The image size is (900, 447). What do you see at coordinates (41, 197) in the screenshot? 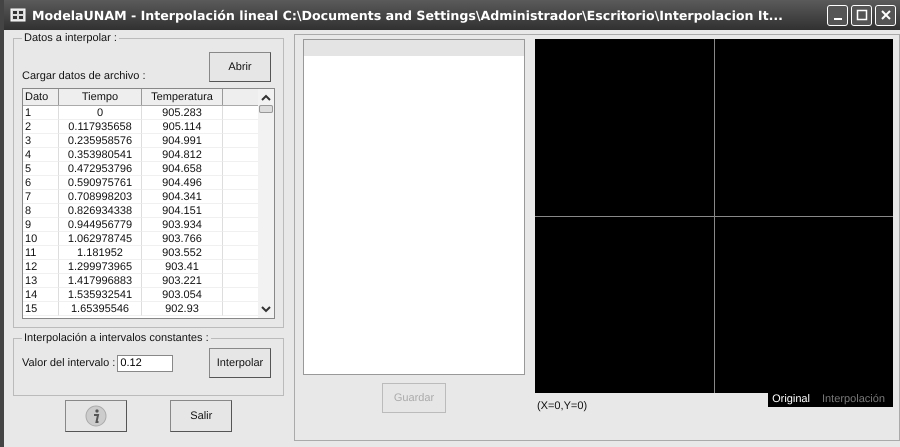
I see `table-cell: 7` at bounding box center [41, 197].